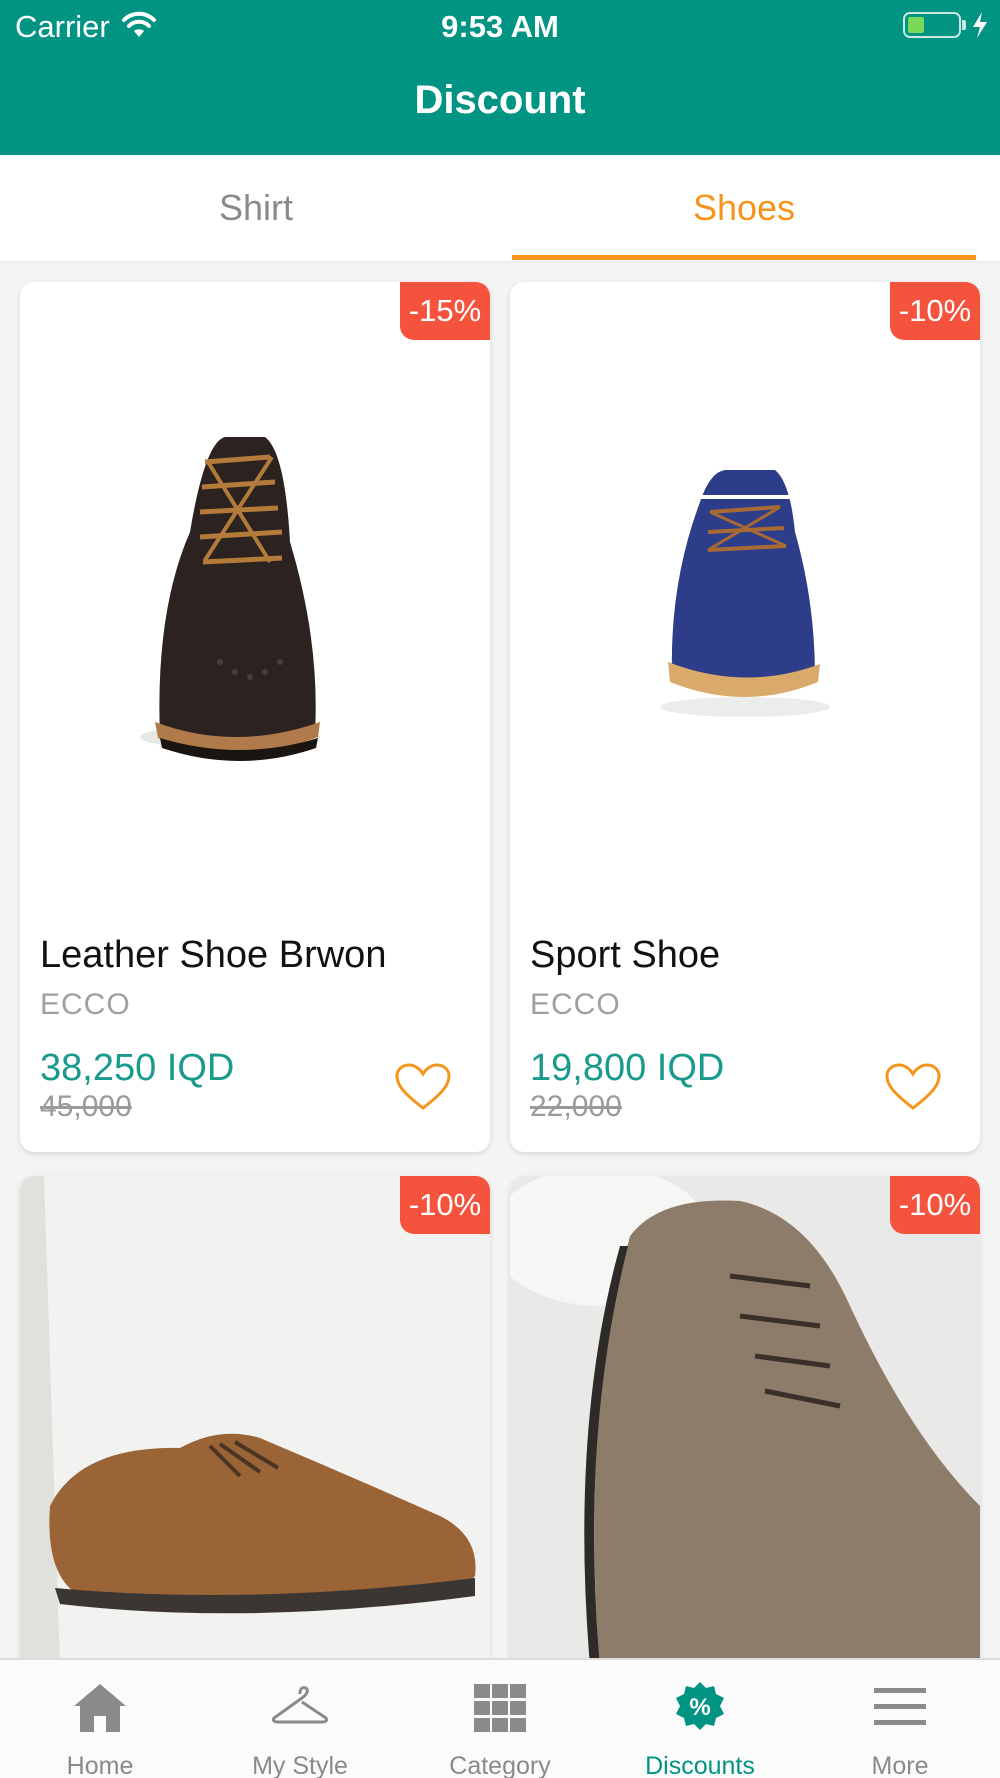 The height and width of the screenshot is (1778, 1000). What do you see at coordinates (100, 1708) in the screenshot?
I see `home-icon` at bounding box center [100, 1708].